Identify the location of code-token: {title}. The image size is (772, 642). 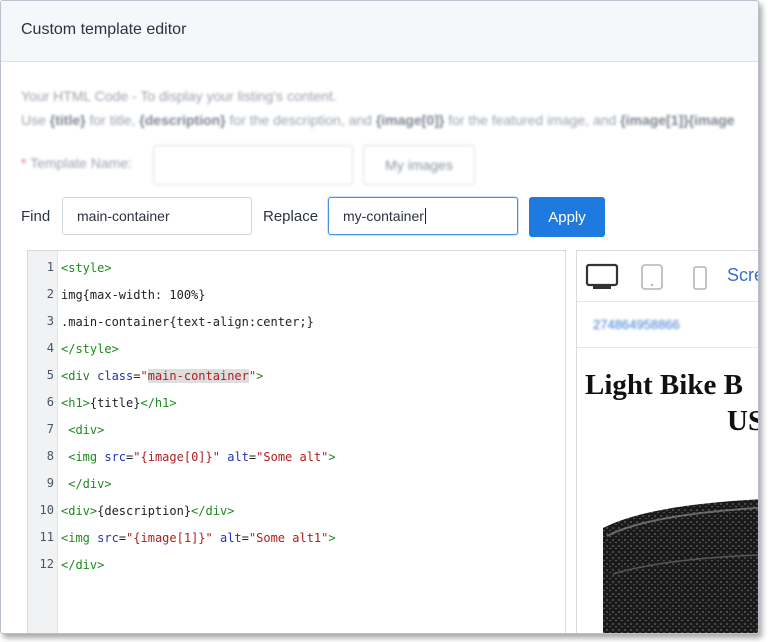
(115, 403).